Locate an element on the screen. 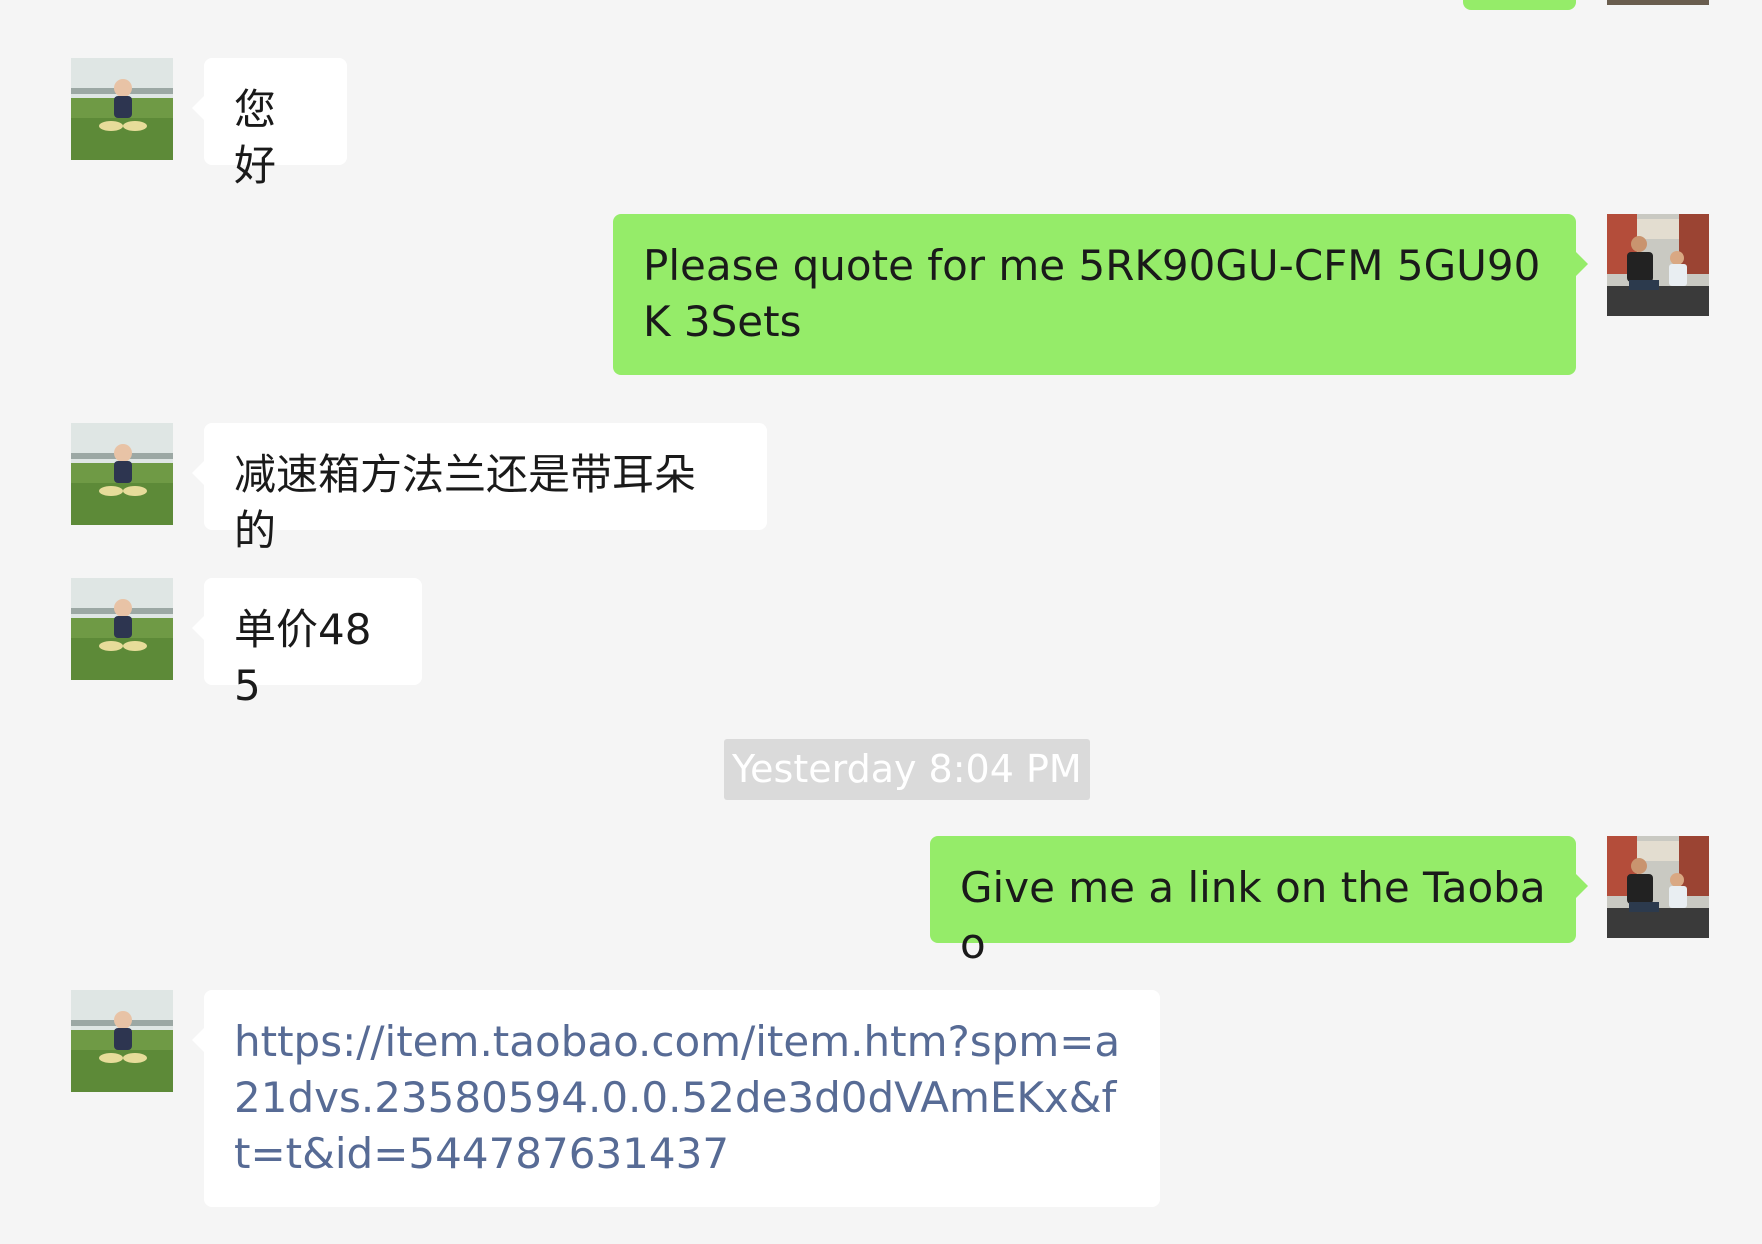 This screenshot has height=1244, width=1762. message-bubble-incoming: 您好 is located at coordinates (269, 124).